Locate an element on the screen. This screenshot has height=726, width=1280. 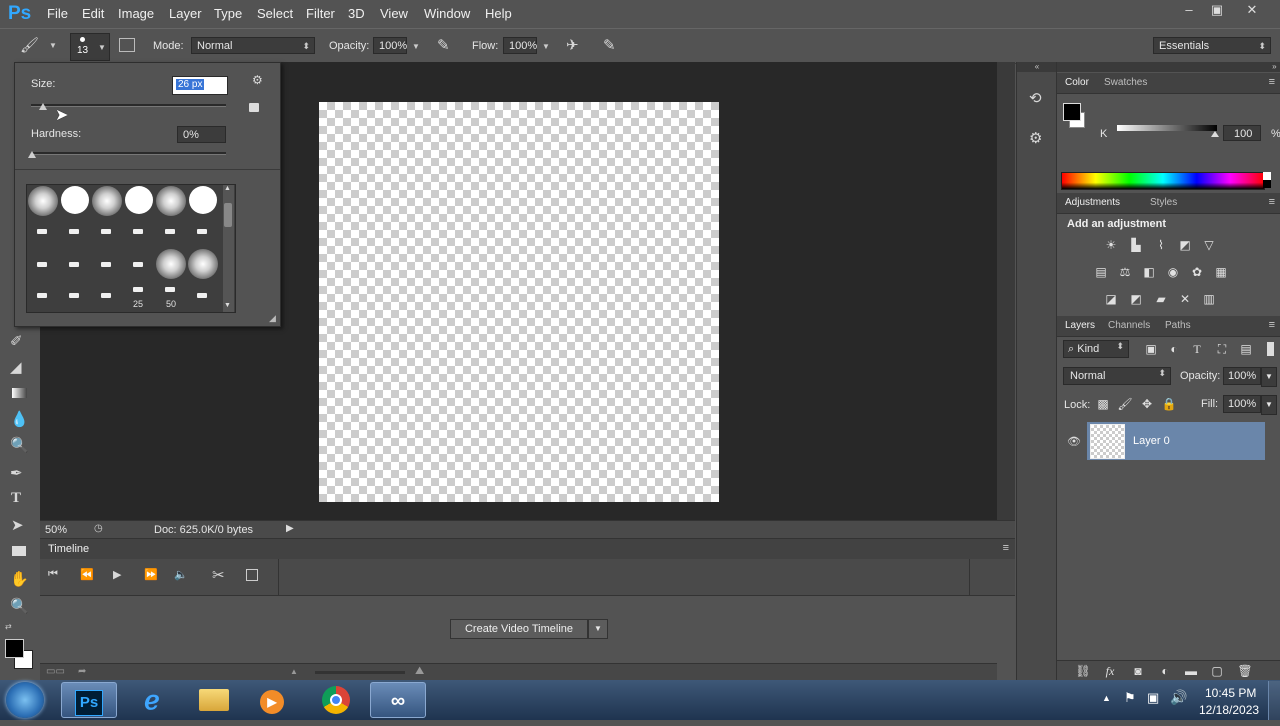
network-icon: ▣ is located at coordinates (1153, 698).